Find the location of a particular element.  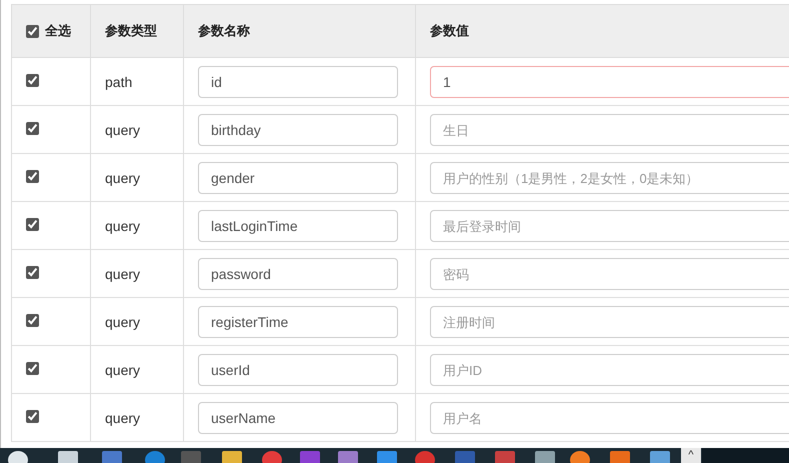

column-header: 参数名称 is located at coordinates (224, 30).